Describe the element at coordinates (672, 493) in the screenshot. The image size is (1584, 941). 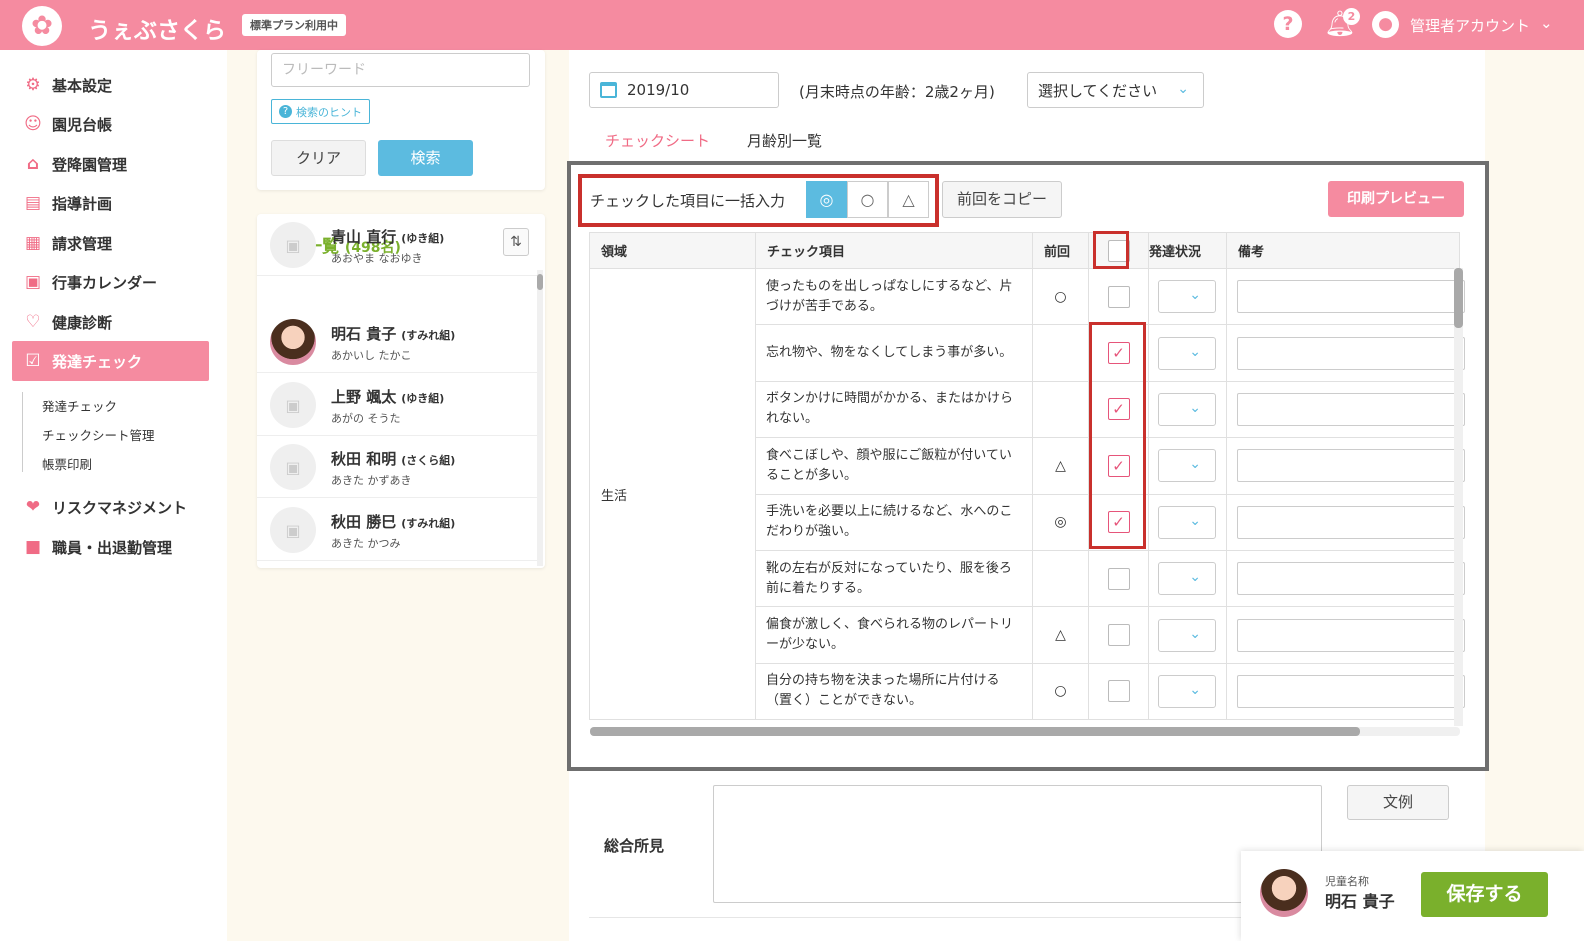
I see `area-cell: 生活` at that location.